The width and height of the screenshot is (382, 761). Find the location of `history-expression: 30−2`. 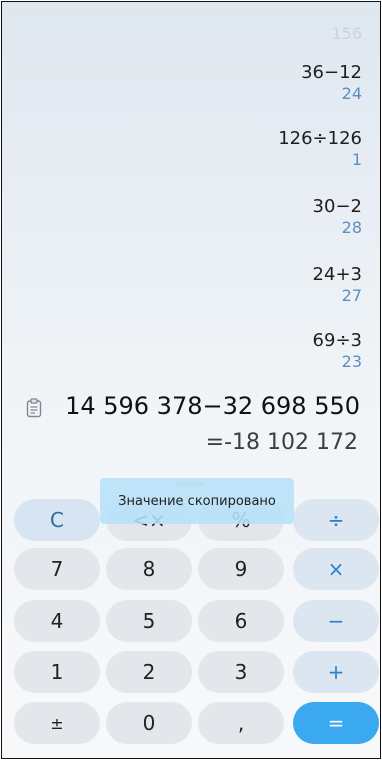

history-expression: 30−2 is located at coordinates (337, 206).